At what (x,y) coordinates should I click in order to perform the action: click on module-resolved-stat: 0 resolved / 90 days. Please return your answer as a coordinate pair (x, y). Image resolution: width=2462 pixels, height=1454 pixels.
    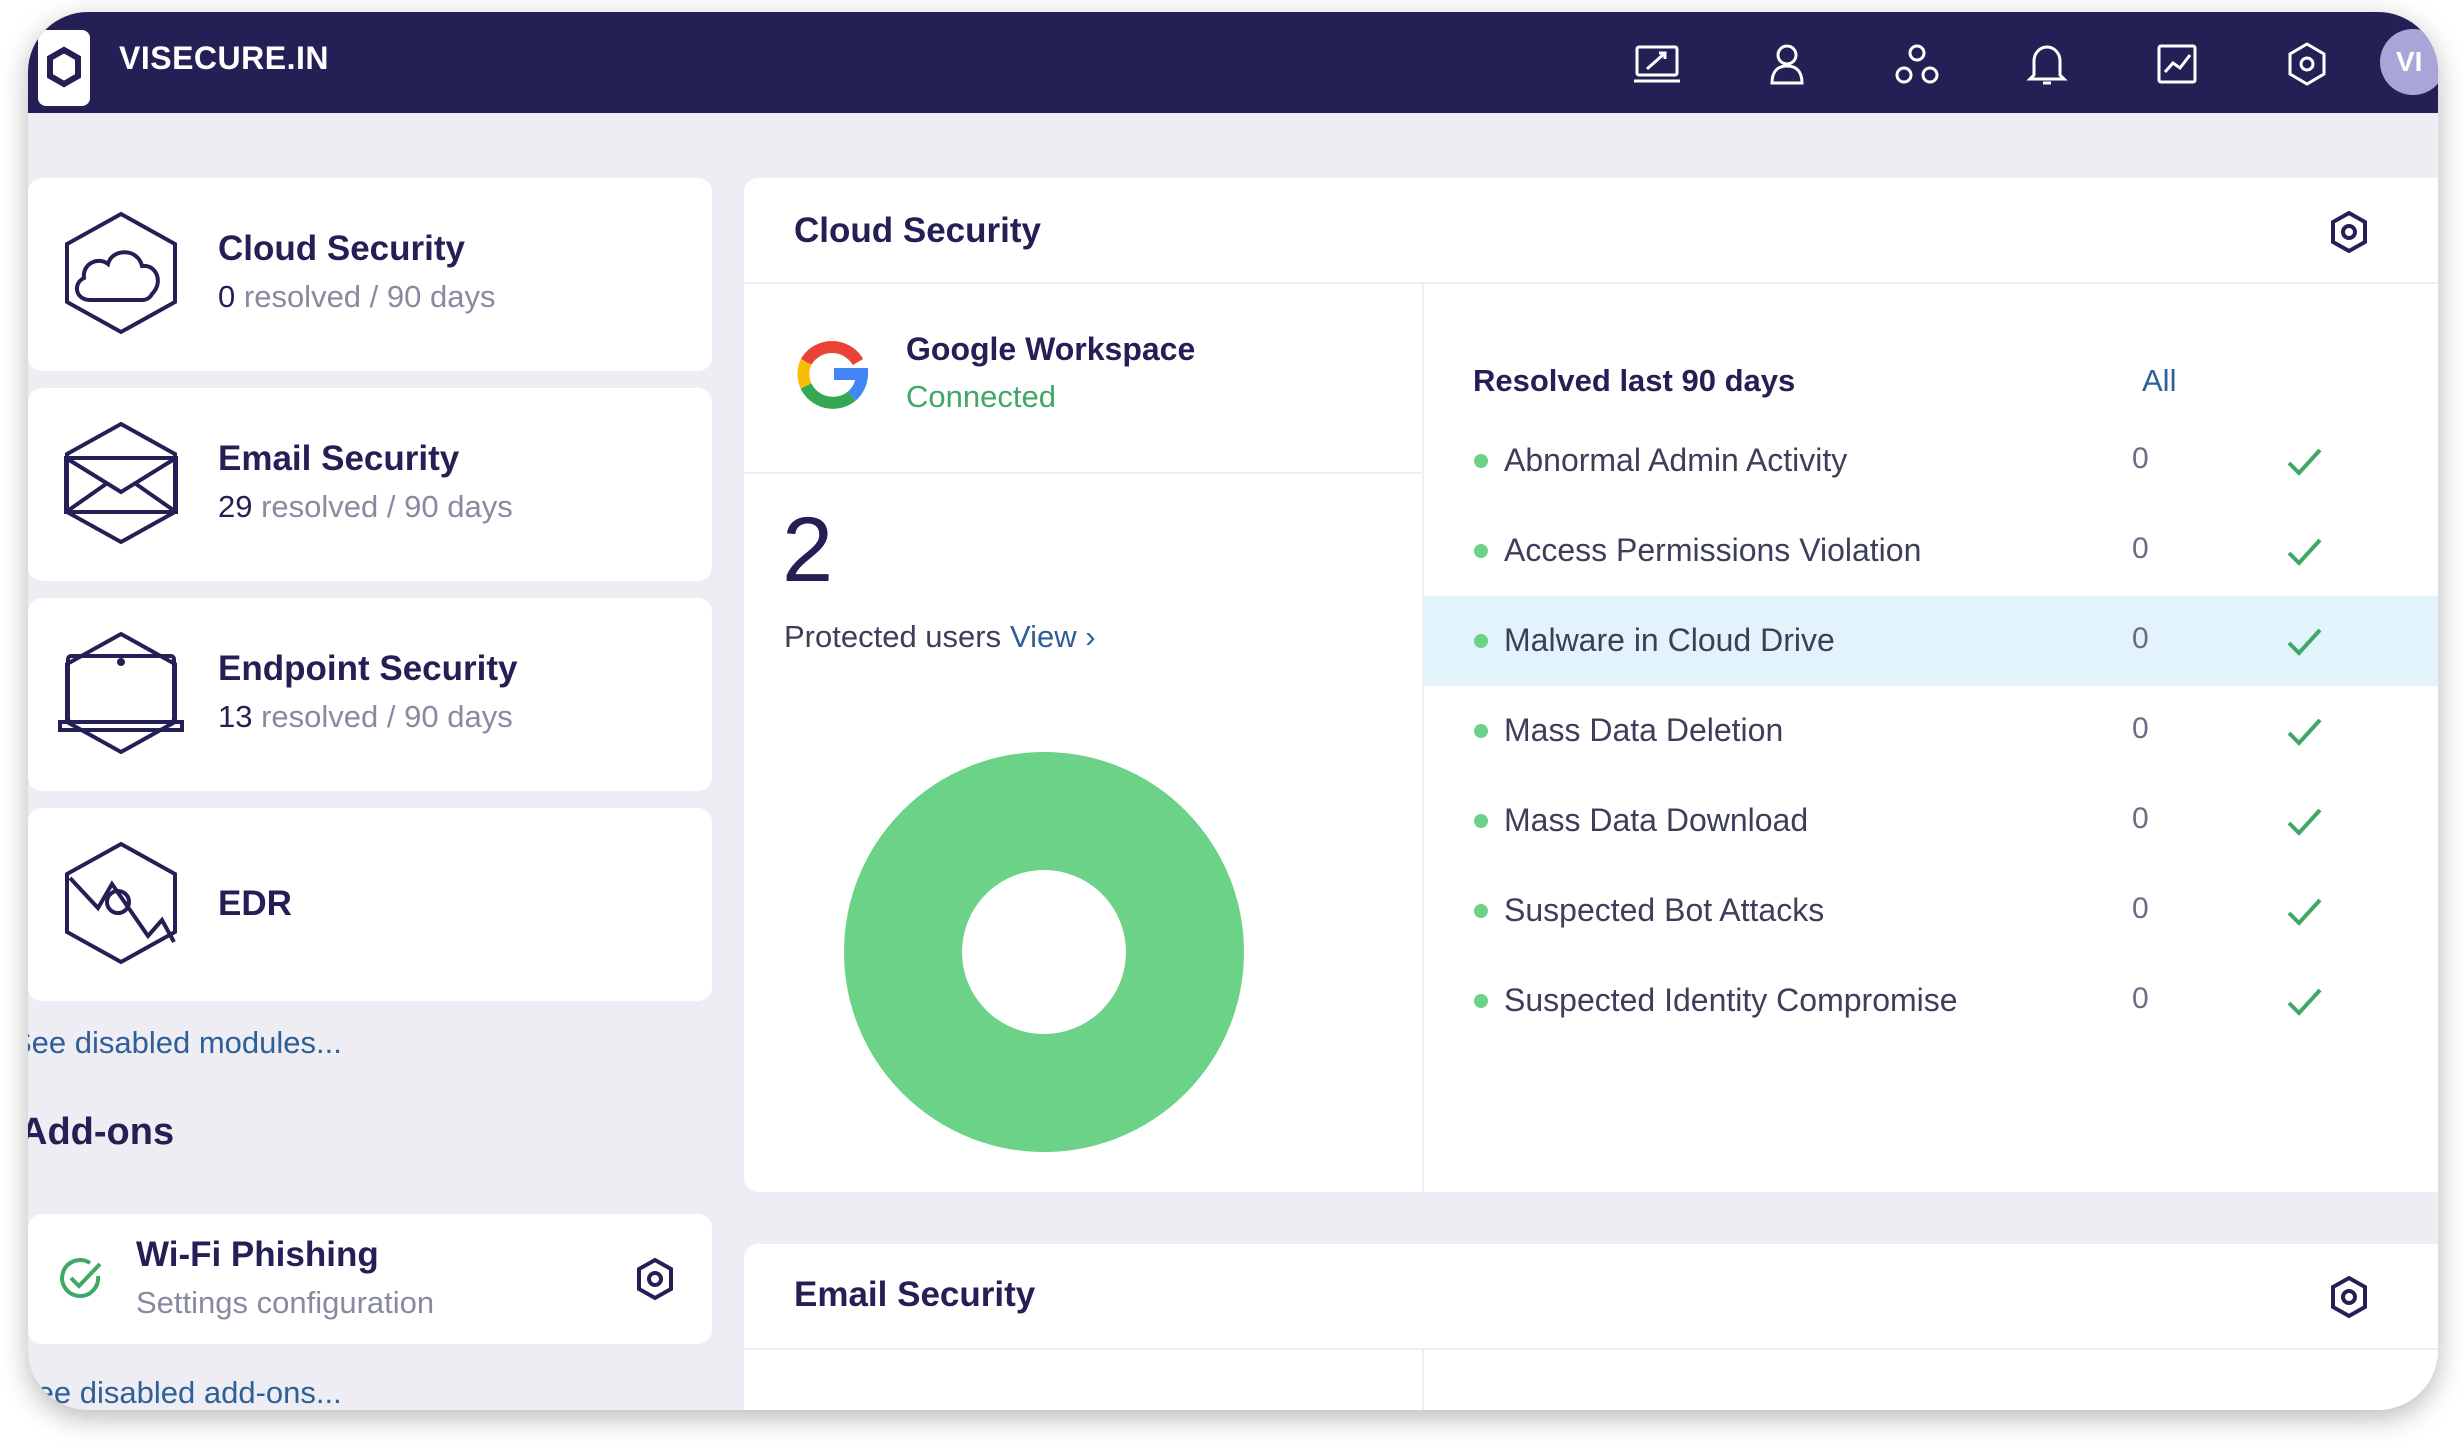
    Looking at the image, I should click on (357, 296).